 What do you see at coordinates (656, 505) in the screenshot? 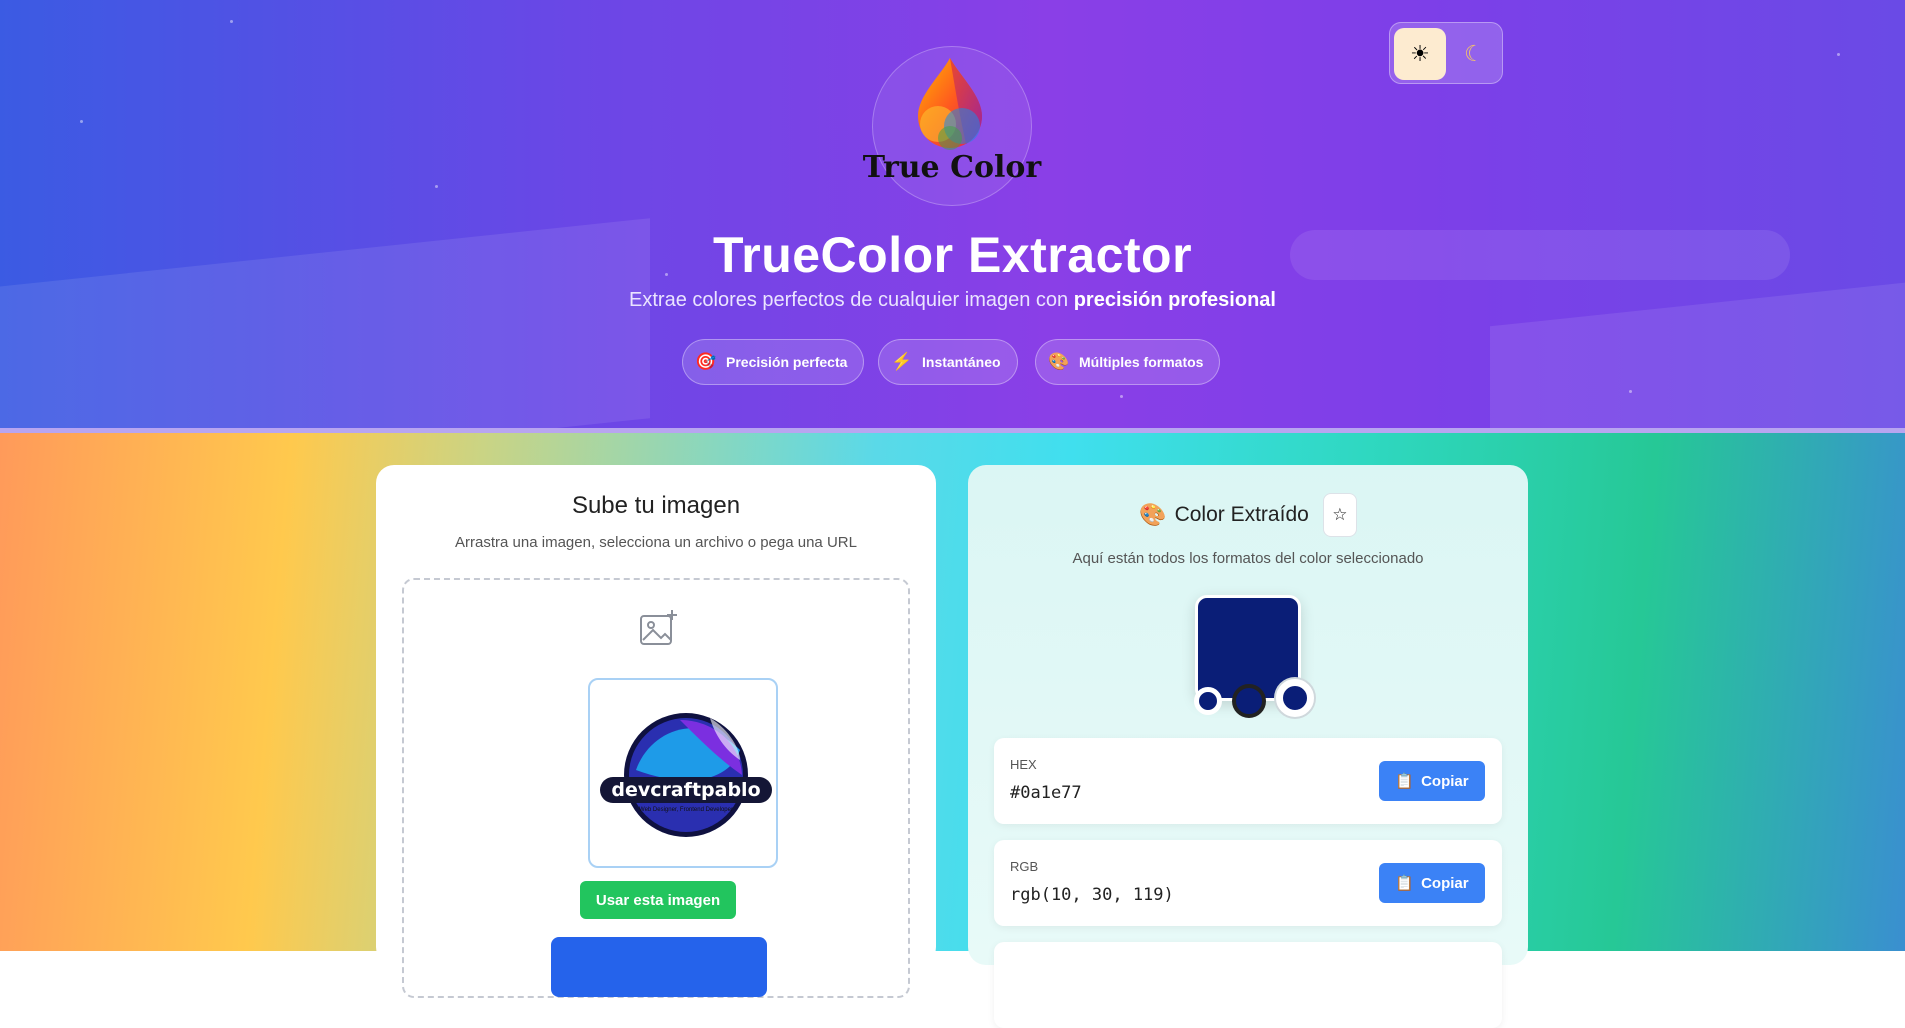
I see `upload-title: Sube tu imagen` at bounding box center [656, 505].